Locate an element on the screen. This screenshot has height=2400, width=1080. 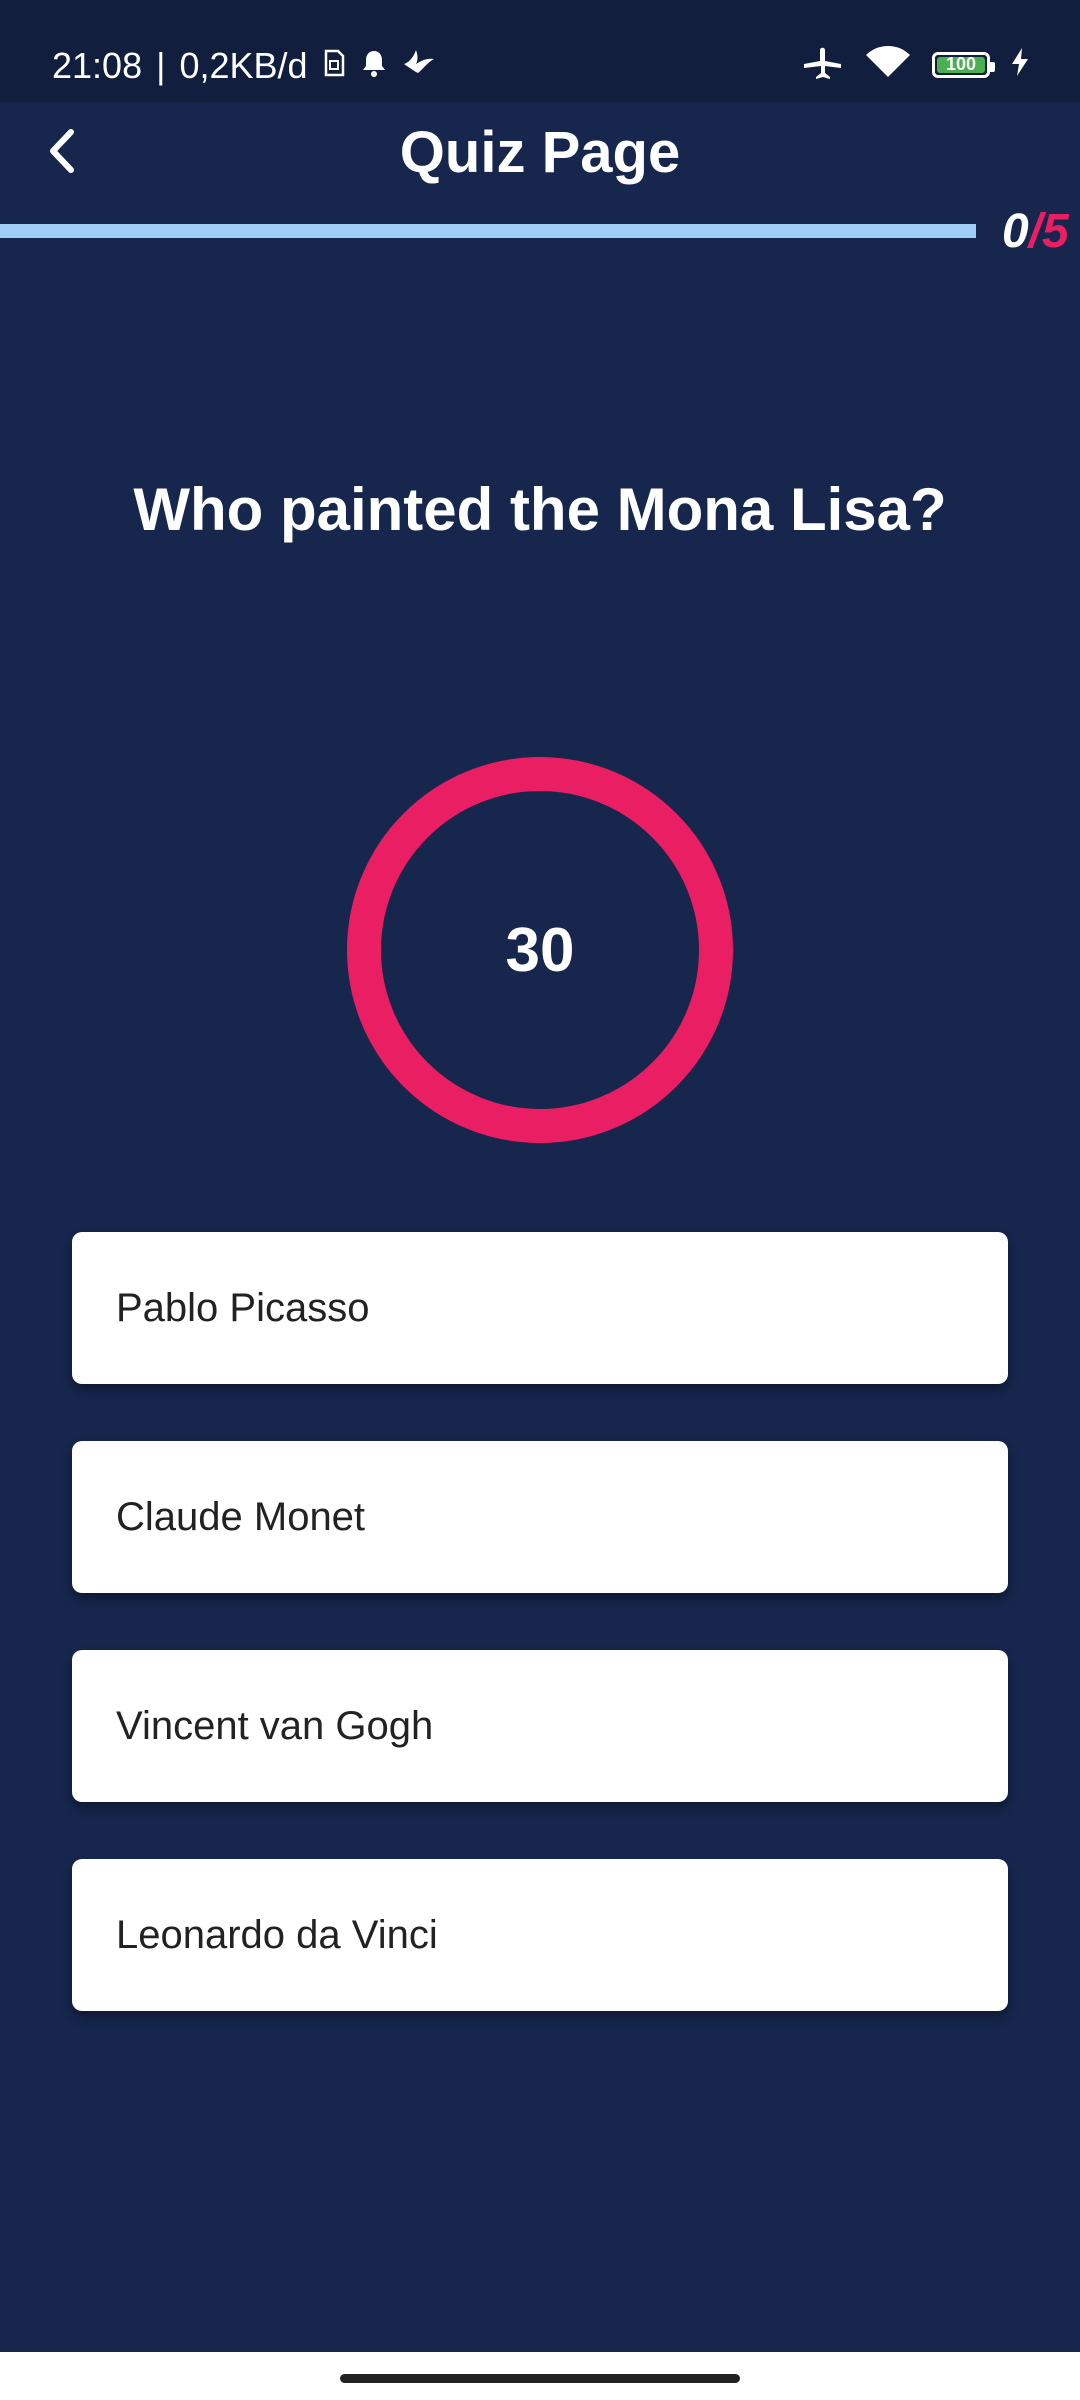
timer-value: 30 is located at coordinates (540, 950).